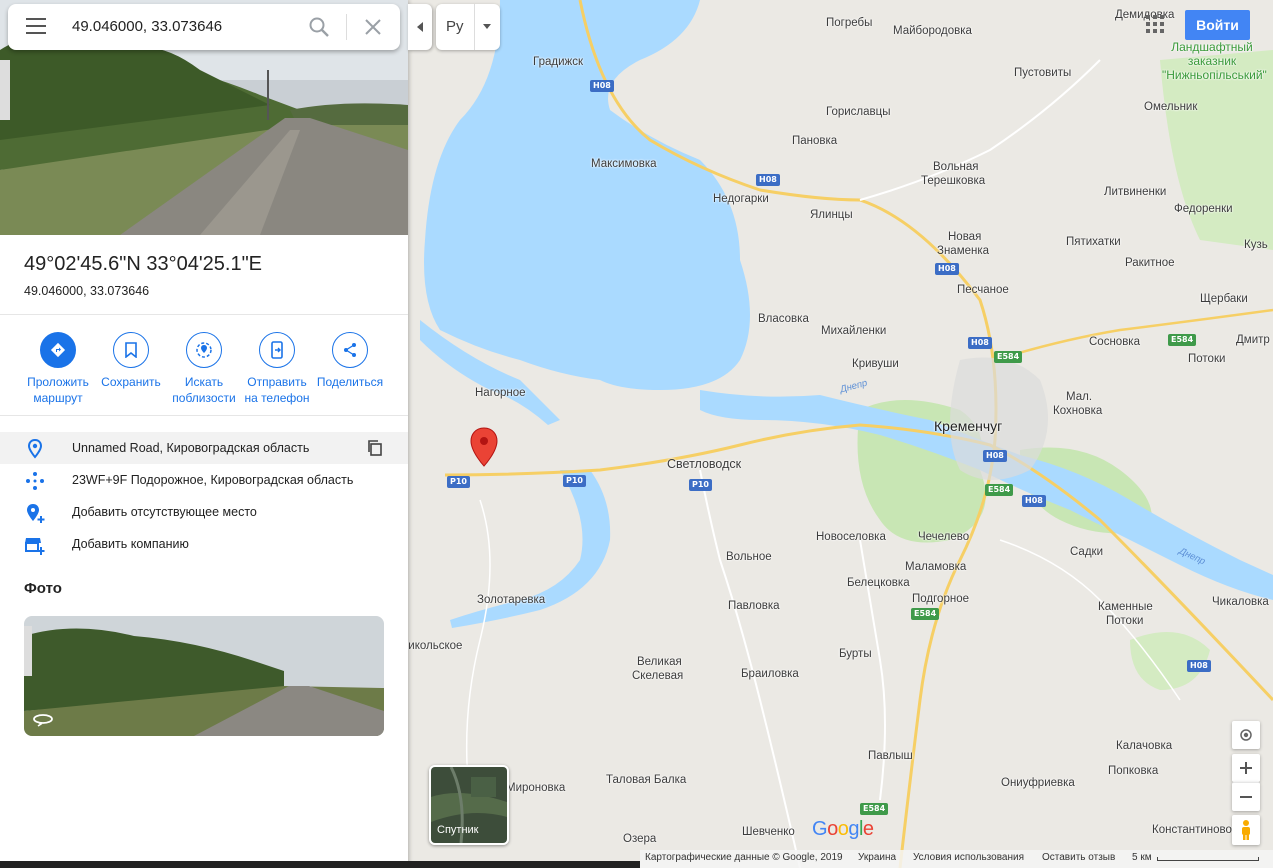 Image resolution: width=1273 pixels, height=868 pixels. I want to click on map-label: Терешковка, so click(953, 181).